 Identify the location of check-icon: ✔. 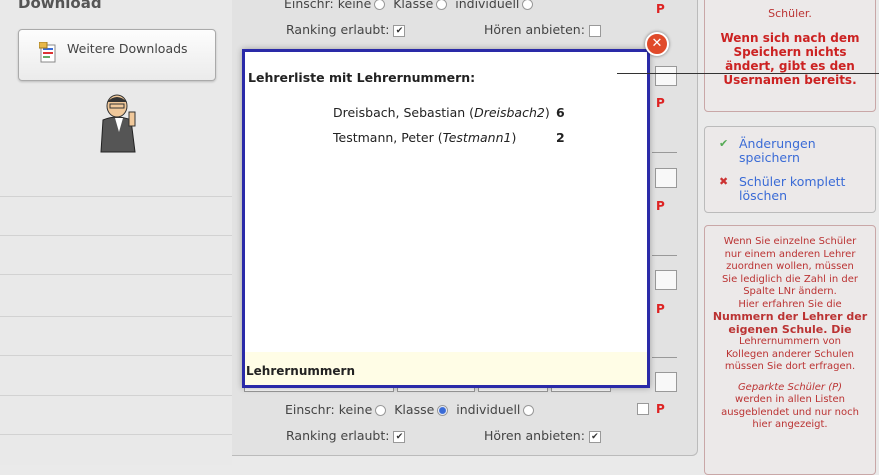
(724, 143).